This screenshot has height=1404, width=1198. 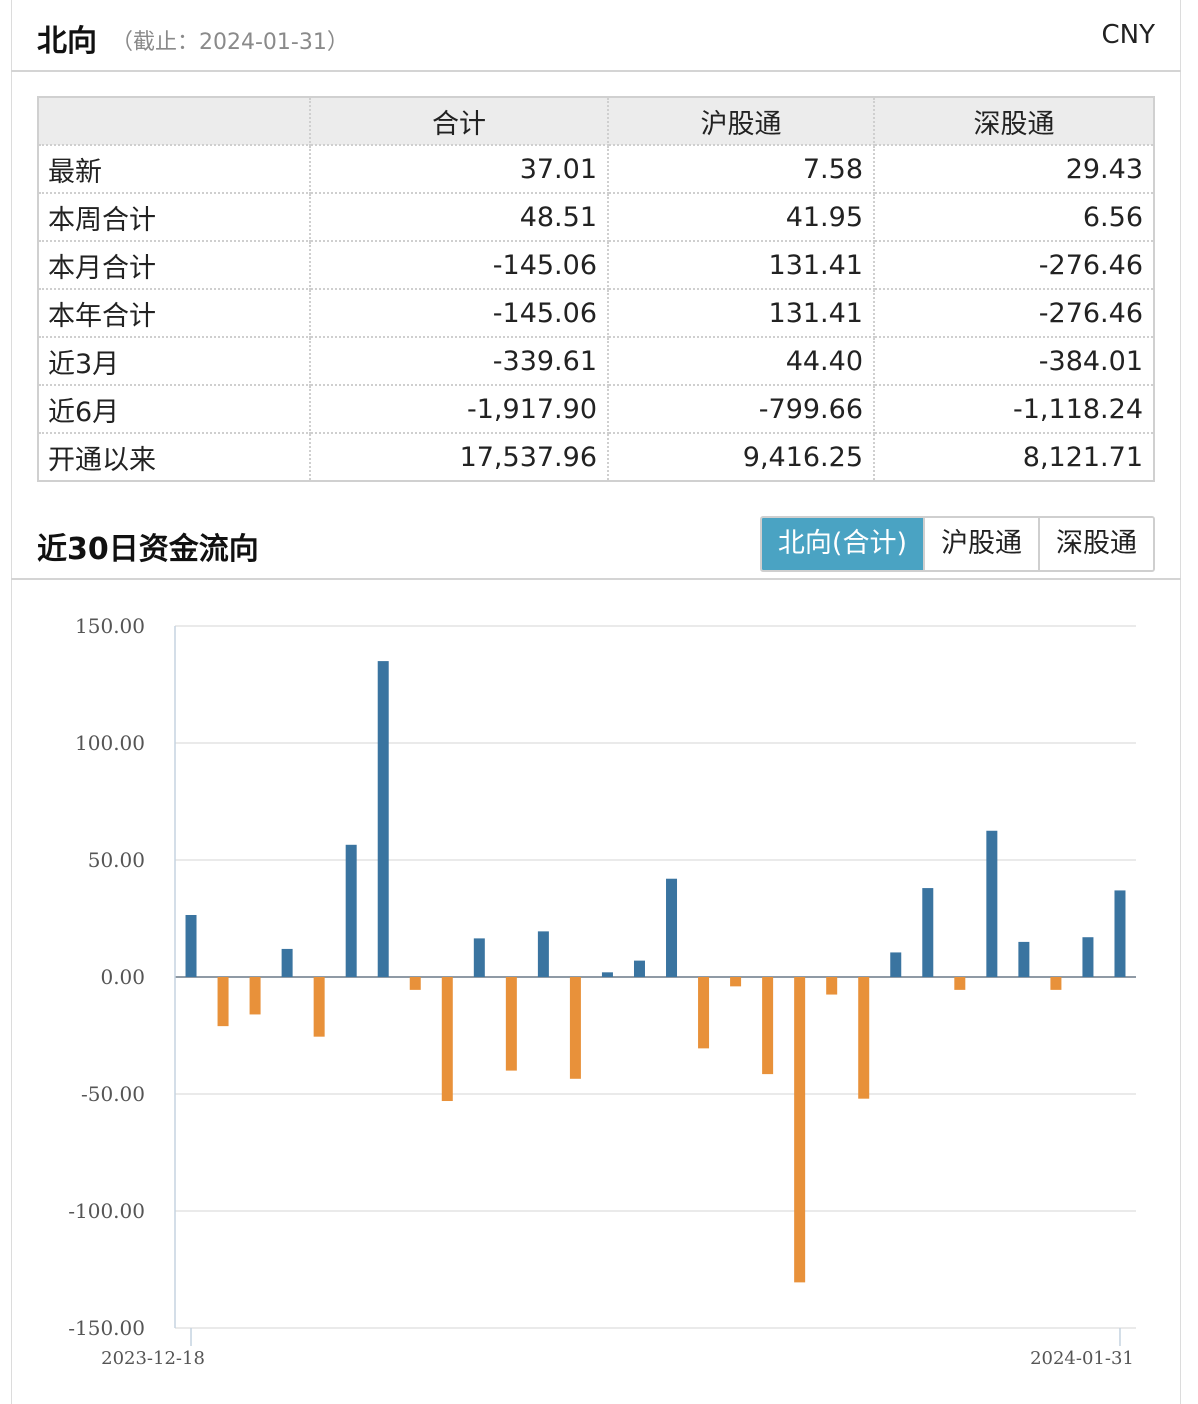 I want to click on row-label: 近3月, so click(x=174, y=361).